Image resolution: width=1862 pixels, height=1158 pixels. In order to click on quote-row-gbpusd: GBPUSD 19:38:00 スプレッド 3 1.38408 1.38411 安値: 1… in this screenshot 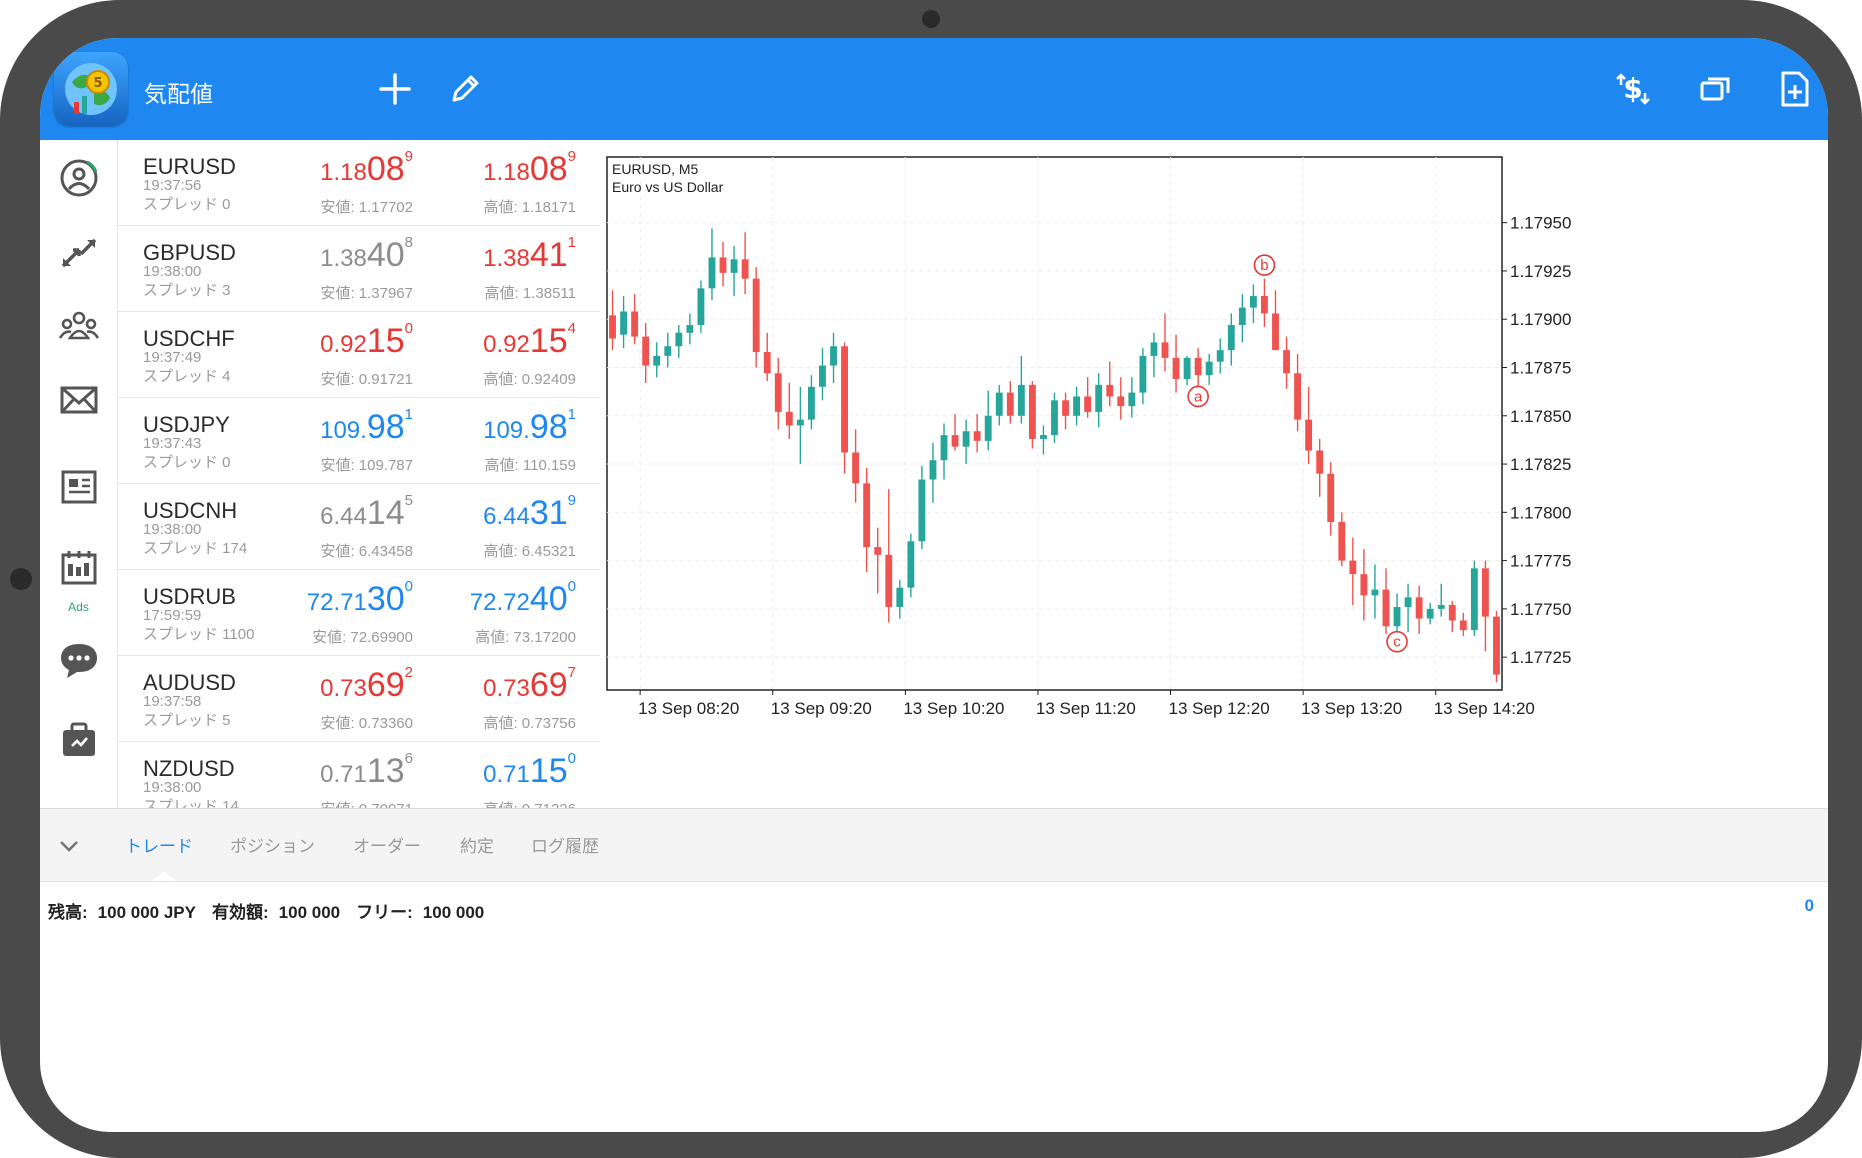, I will do `click(359, 269)`.